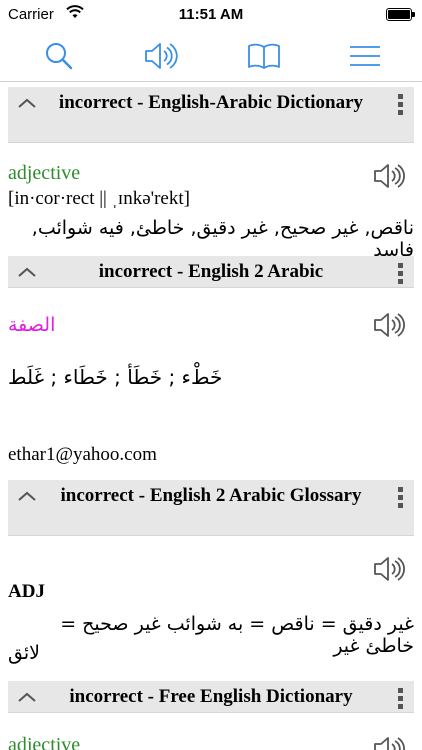  I want to click on search-button, so click(59, 56).